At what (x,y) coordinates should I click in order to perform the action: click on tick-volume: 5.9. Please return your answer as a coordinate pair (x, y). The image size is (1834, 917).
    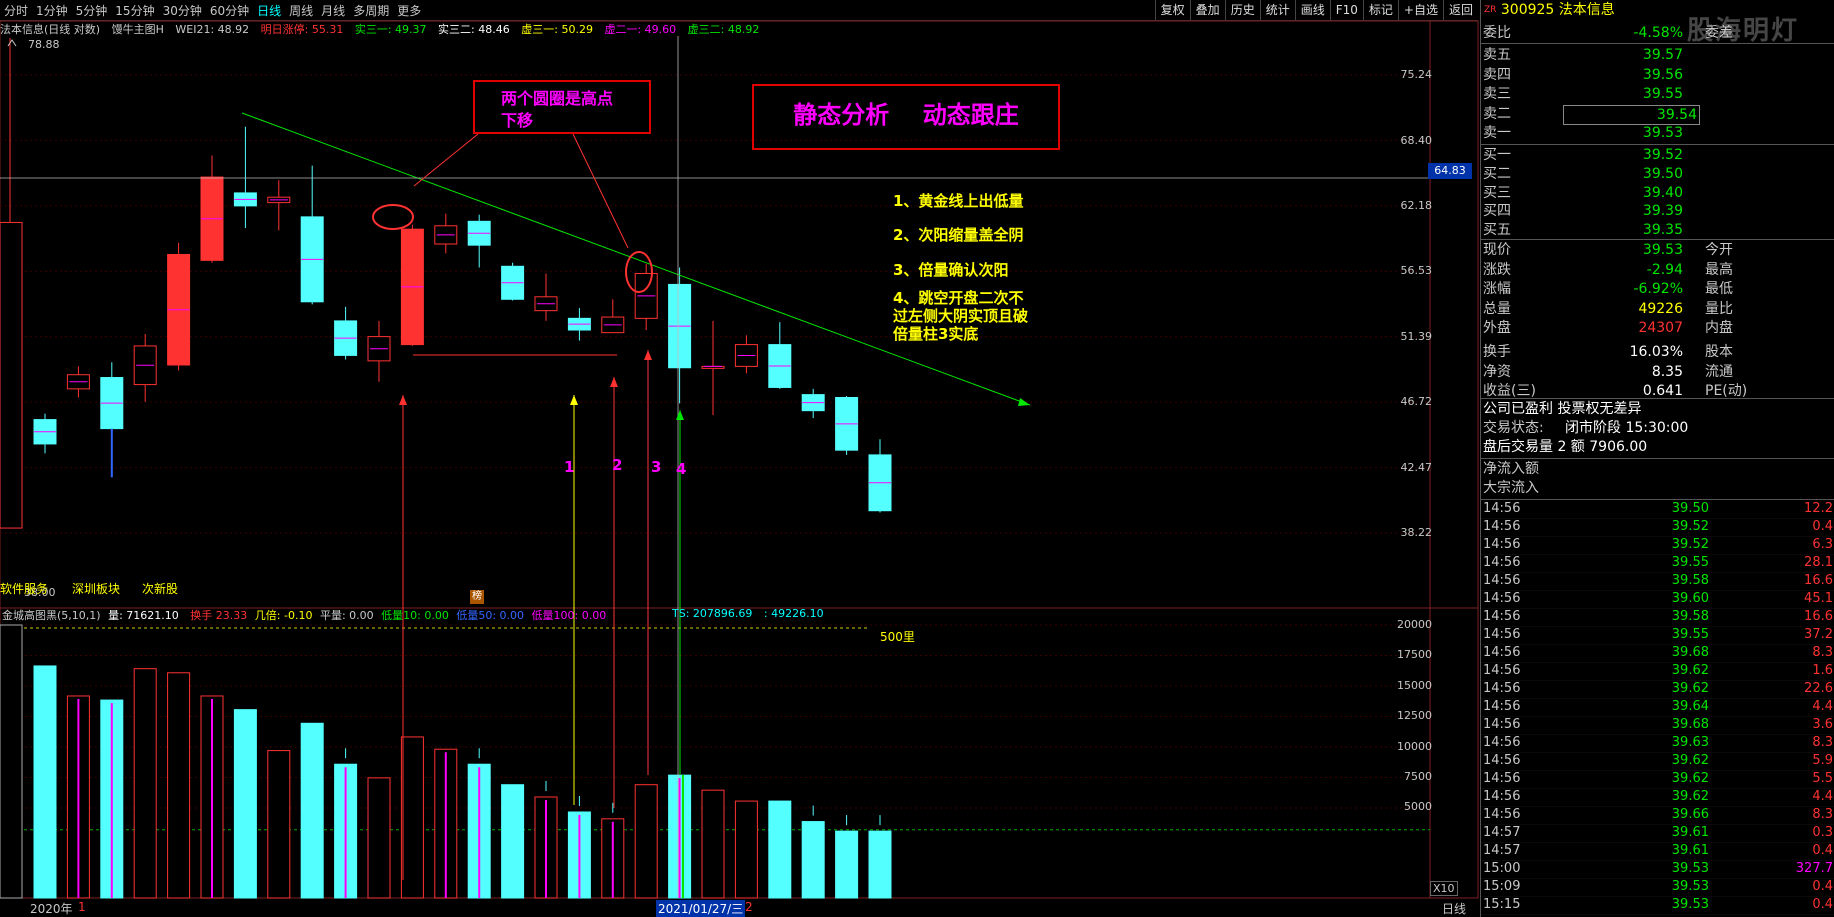
    Looking at the image, I should click on (1822, 760).